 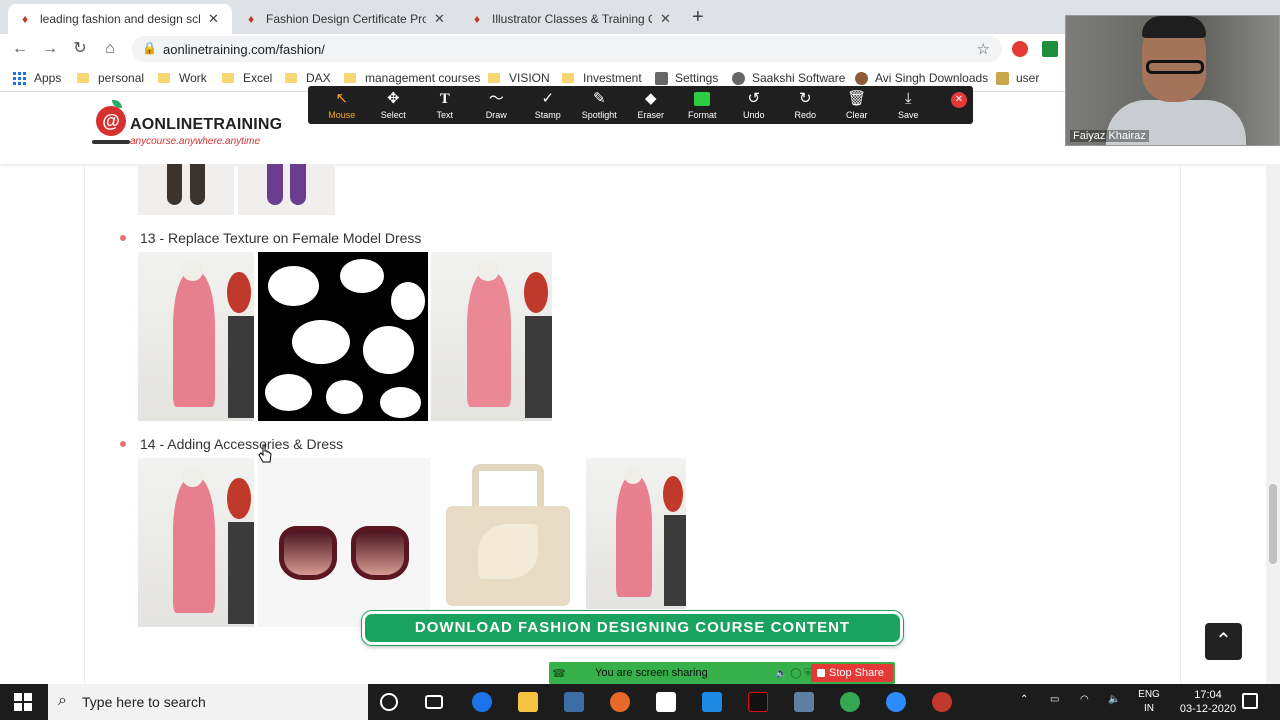 What do you see at coordinates (1149, 702) in the screenshot?
I see `language-indicator: ENG IN` at bounding box center [1149, 702].